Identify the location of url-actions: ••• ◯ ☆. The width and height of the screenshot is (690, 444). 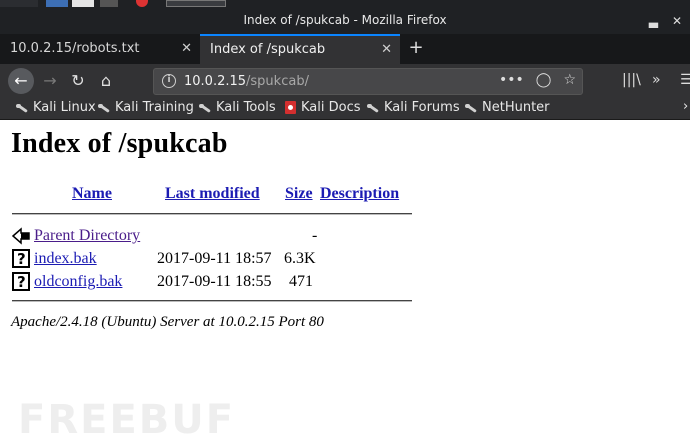
(537, 80).